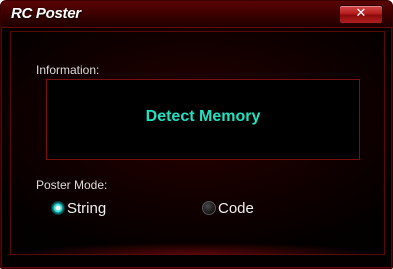 This screenshot has width=393, height=269. I want to click on radio-code: Code, so click(228, 208).